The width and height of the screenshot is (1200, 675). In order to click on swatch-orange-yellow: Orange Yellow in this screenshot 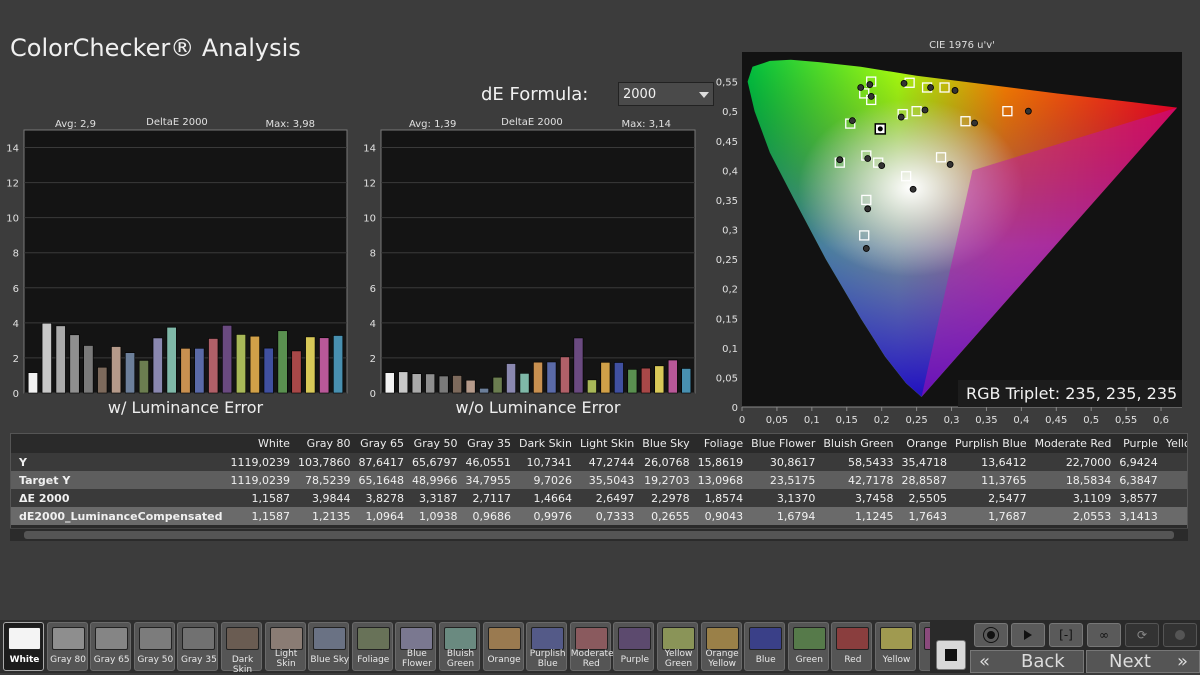, I will do `click(721, 646)`.